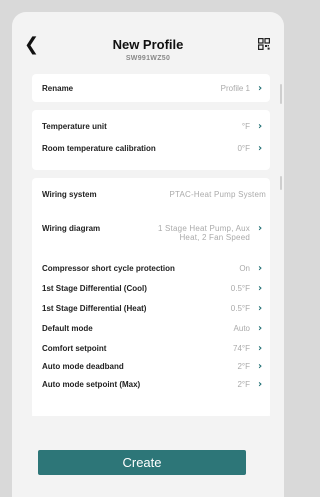 The image size is (320, 497). I want to click on create-button: Create, so click(142, 462).